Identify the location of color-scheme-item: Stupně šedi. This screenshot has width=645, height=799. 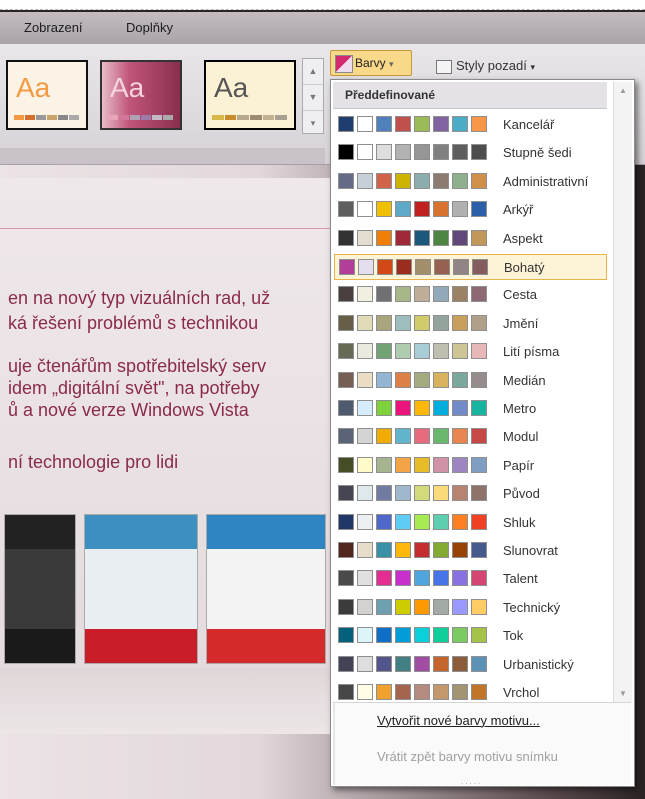
(470, 153).